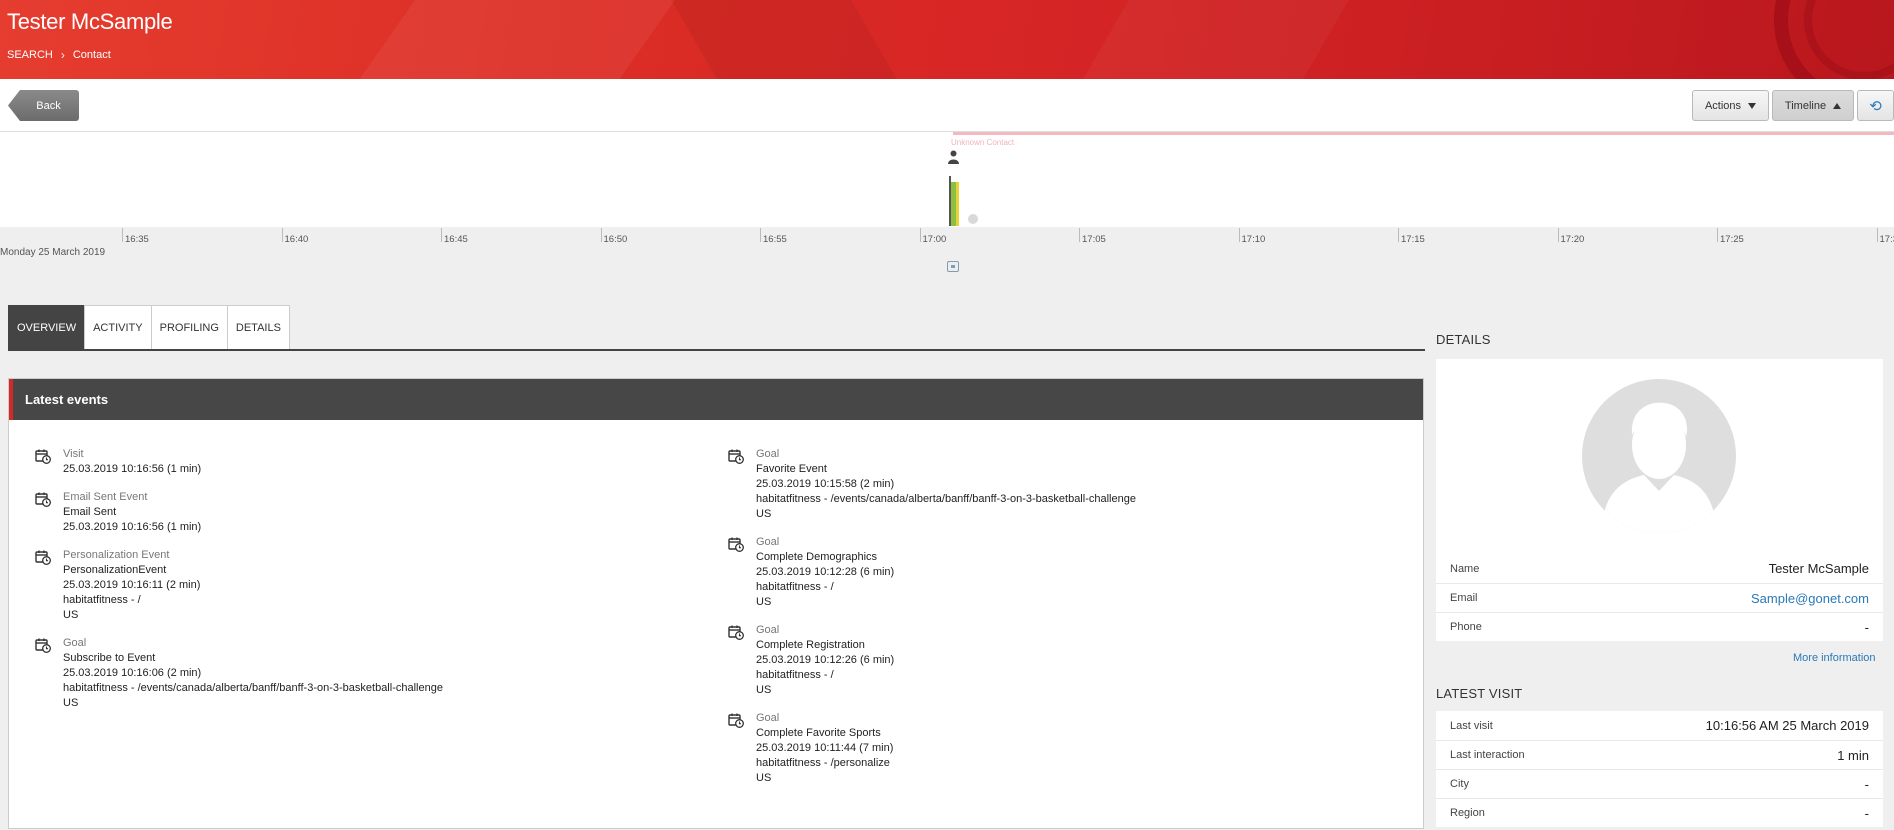 Image resolution: width=1894 pixels, height=830 pixels. Describe the element at coordinates (1853, 755) in the screenshot. I see `visit-value: 1 min` at that location.